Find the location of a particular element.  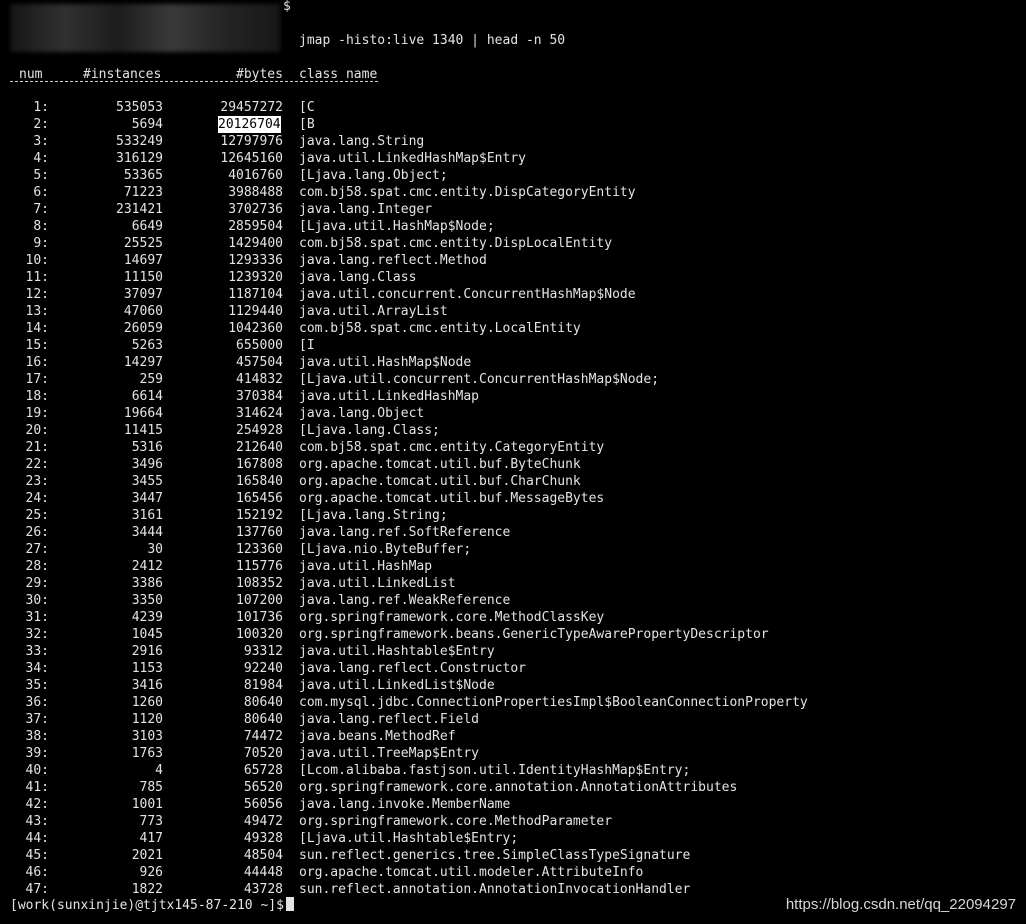

text-cursor is located at coordinates (289, 904).